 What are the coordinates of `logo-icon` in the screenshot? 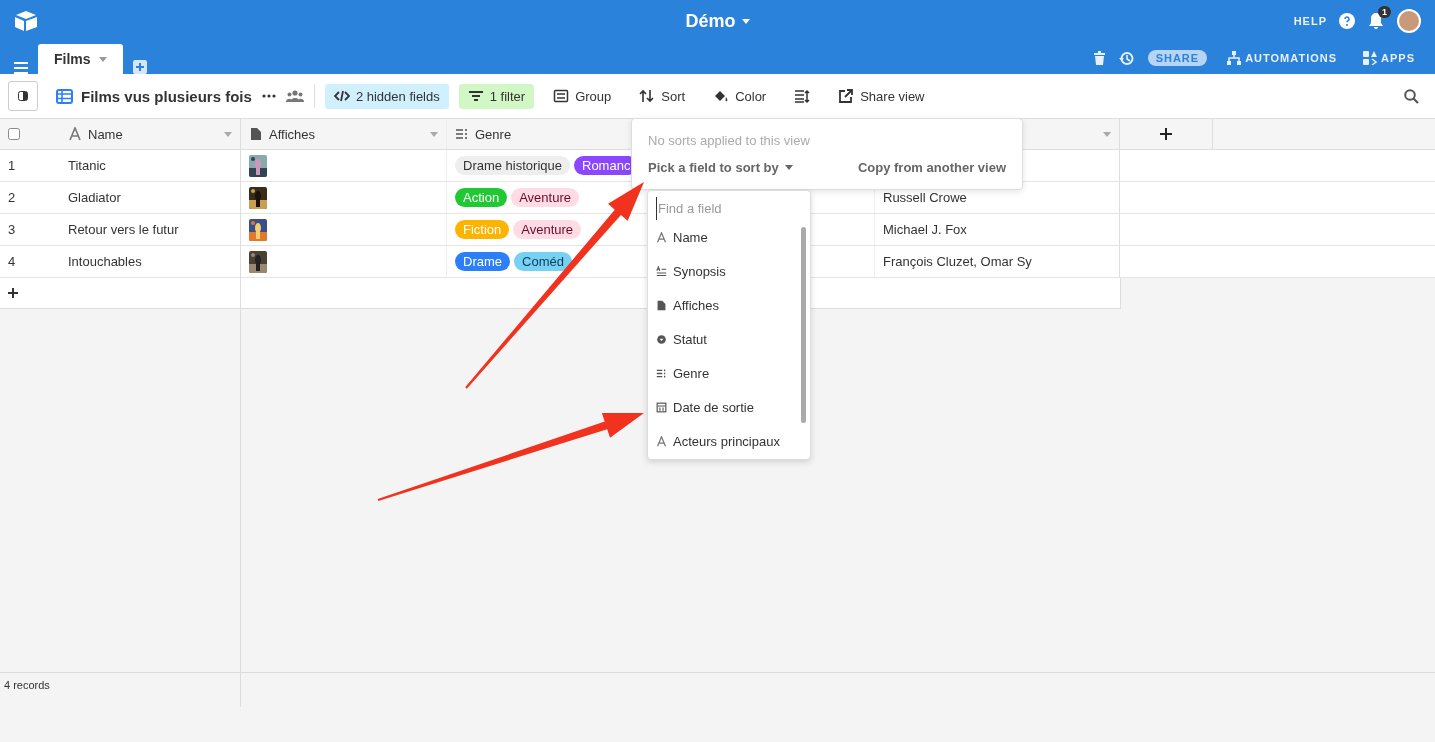 It's located at (26, 21).